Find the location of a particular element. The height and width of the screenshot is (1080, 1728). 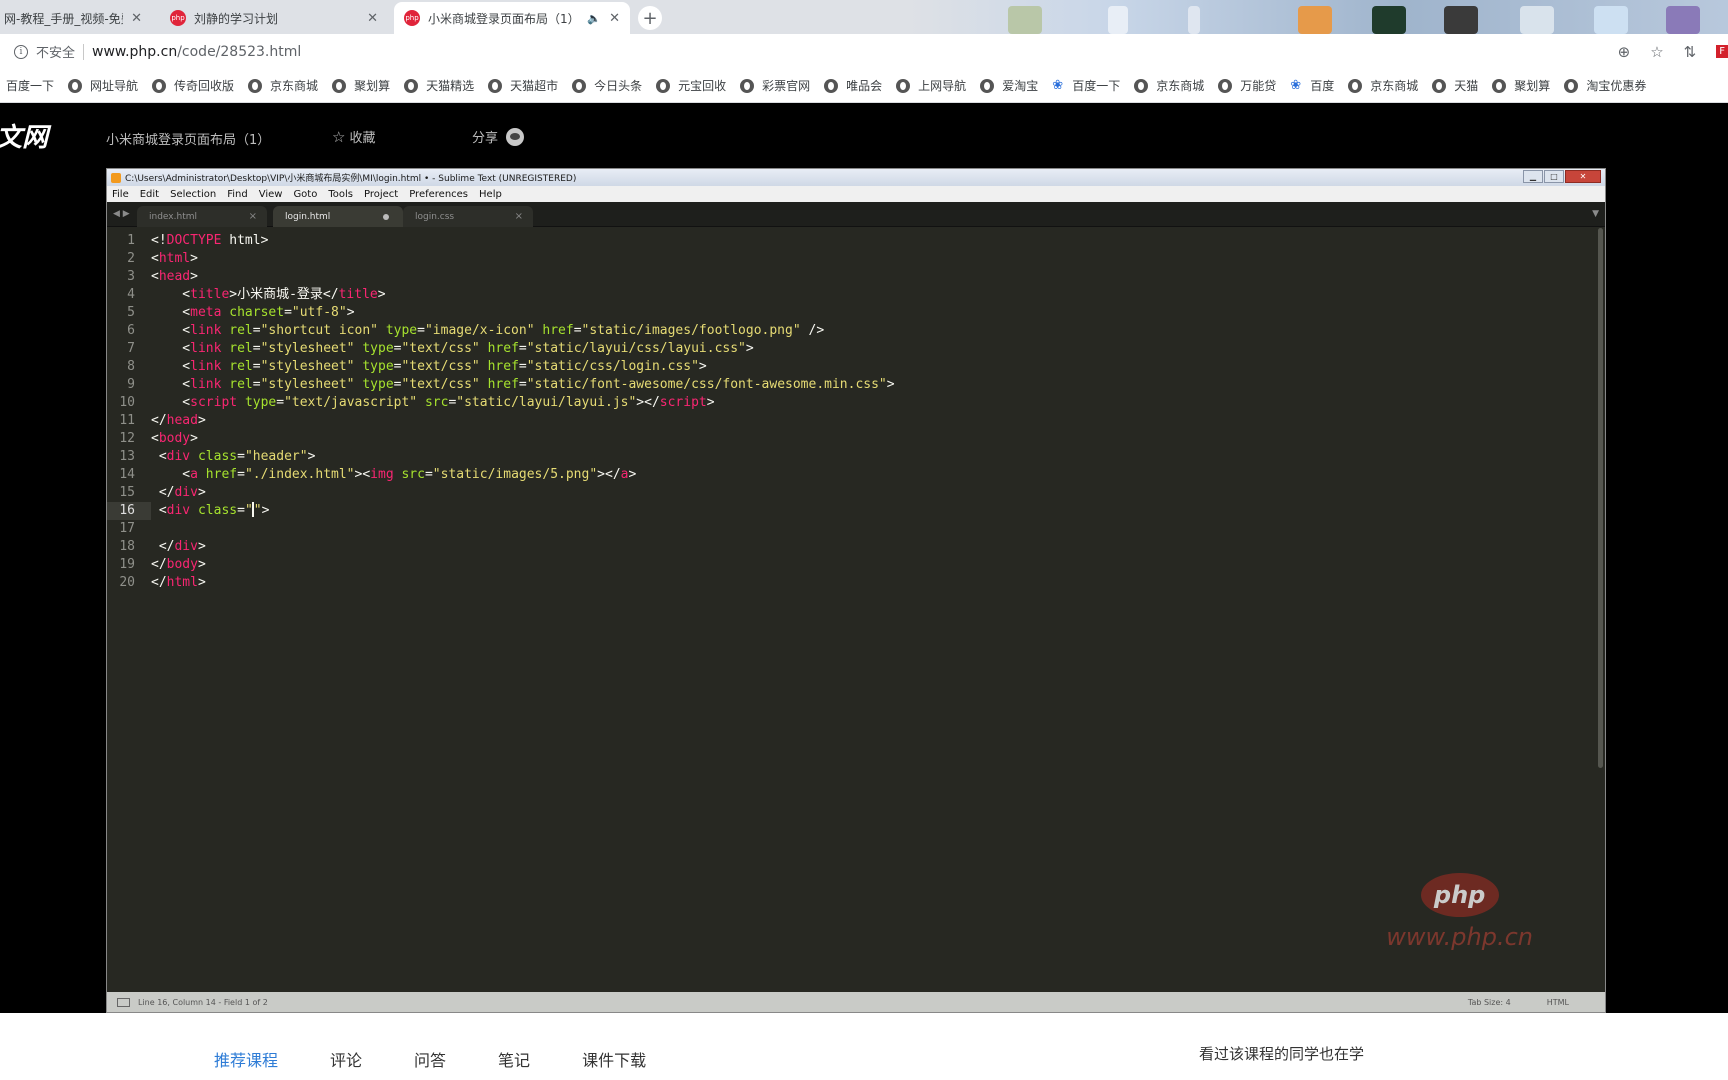

bookmark-item: 上网导航 is located at coordinates (931, 85).